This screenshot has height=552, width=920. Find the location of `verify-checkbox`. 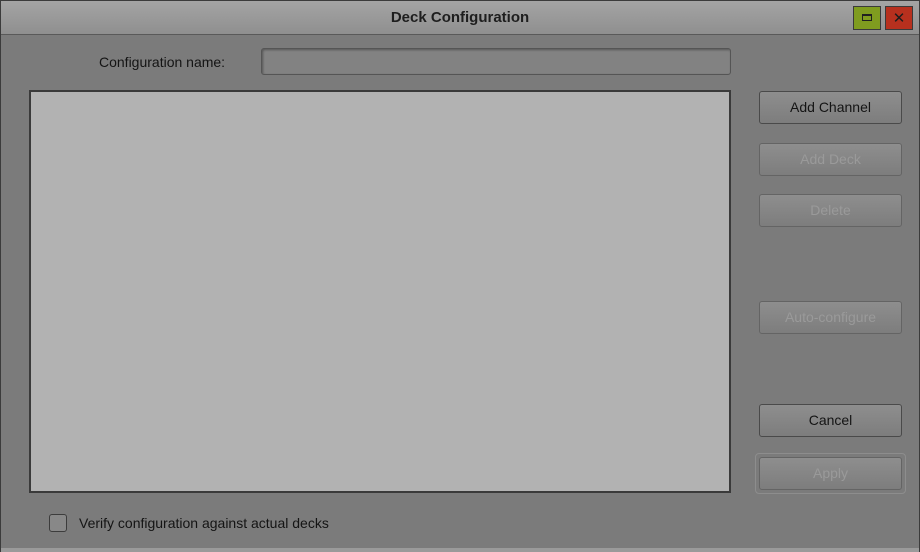

verify-checkbox is located at coordinates (58, 523).